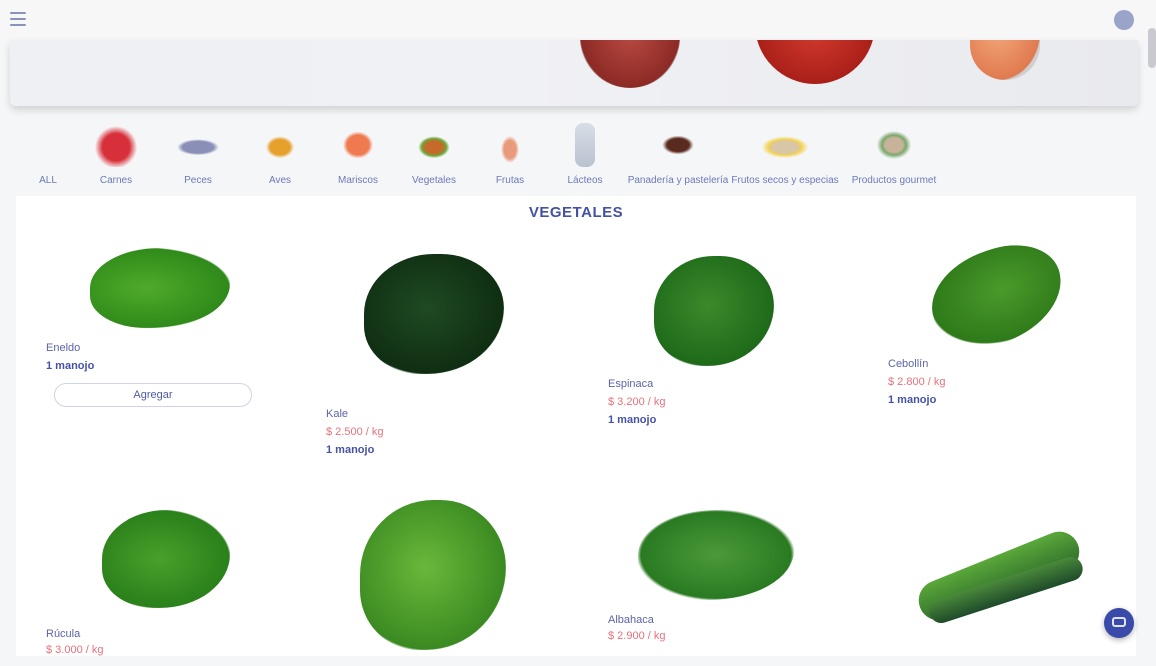 The width and height of the screenshot is (1156, 666). I want to click on product-card: Cebollín $ 2.800 / kg 1 manojo, so click(998, 323).